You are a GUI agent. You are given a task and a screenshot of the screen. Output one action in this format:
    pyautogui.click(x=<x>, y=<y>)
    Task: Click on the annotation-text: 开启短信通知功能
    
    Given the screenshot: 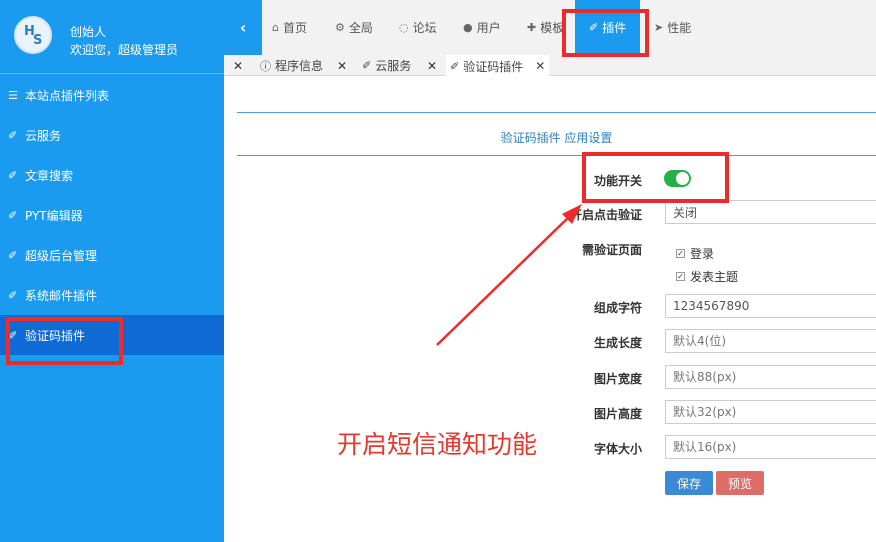 What is the action you would take?
    pyautogui.click(x=437, y=444)
    